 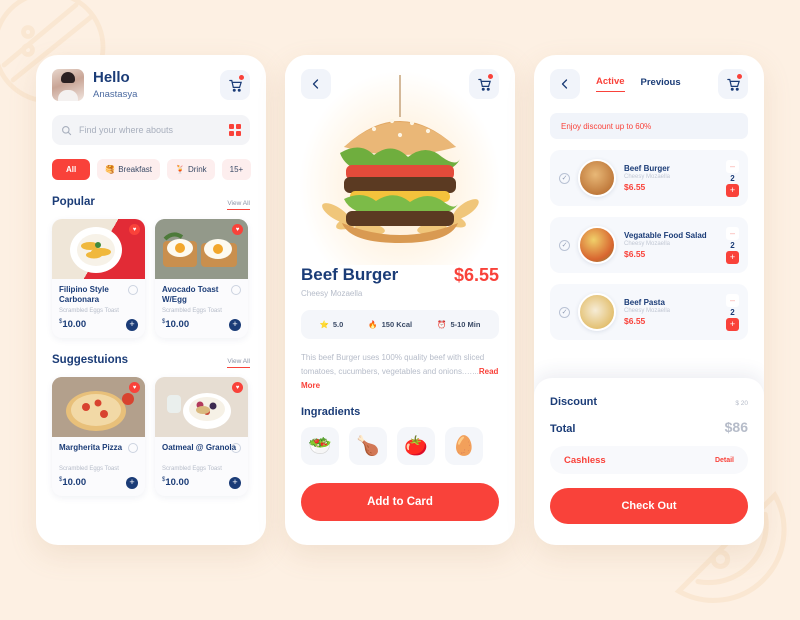 I want to click on egg-icon: 🥚, so click(x=464, y=446).